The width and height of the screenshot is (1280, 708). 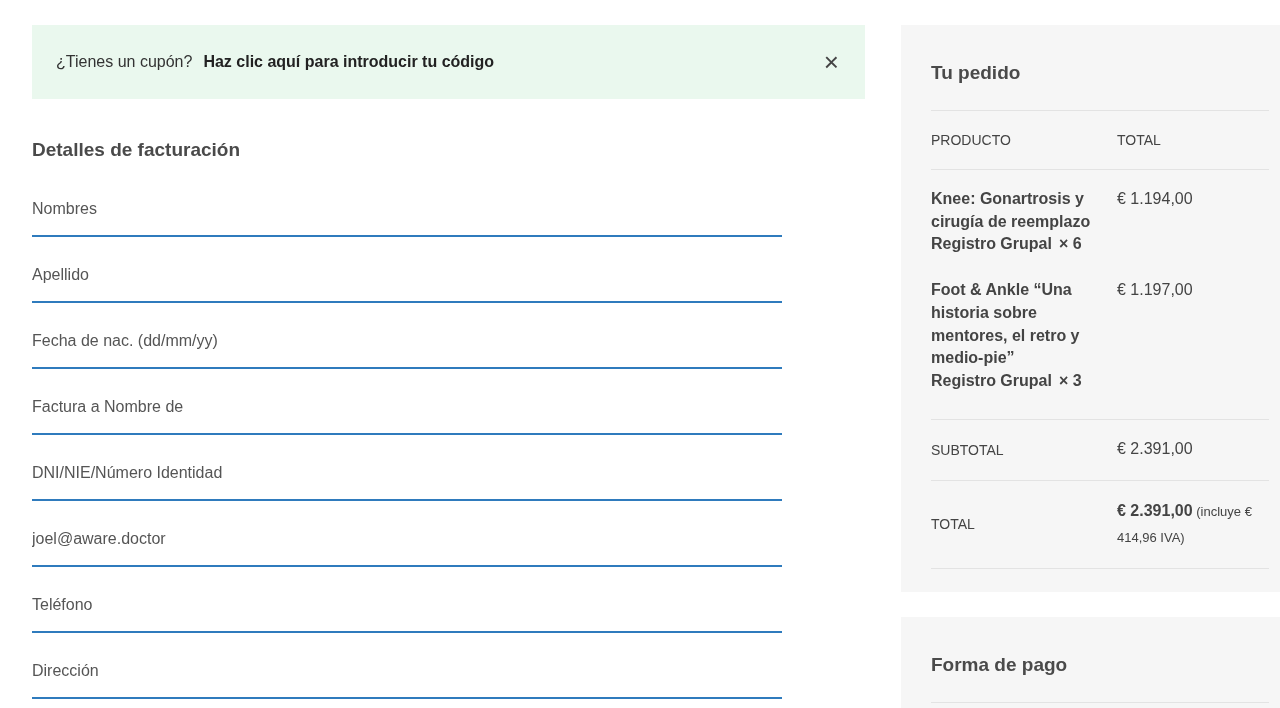 What do you see at coordinates (349, 62) in the screenshot?
I see `coupon-link: Haz clic aquí para introducir tu código` at bounding box center [349, 62].